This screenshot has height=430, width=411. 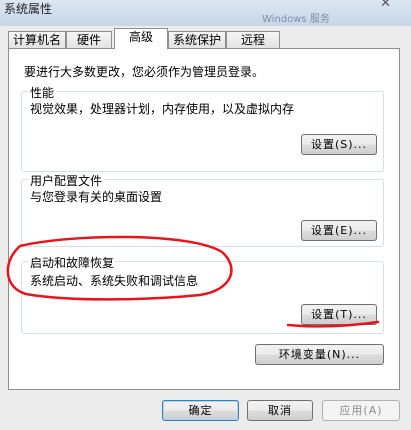 I want to click on tab-system-protection: 系统保护, so click(x=197, y=39).